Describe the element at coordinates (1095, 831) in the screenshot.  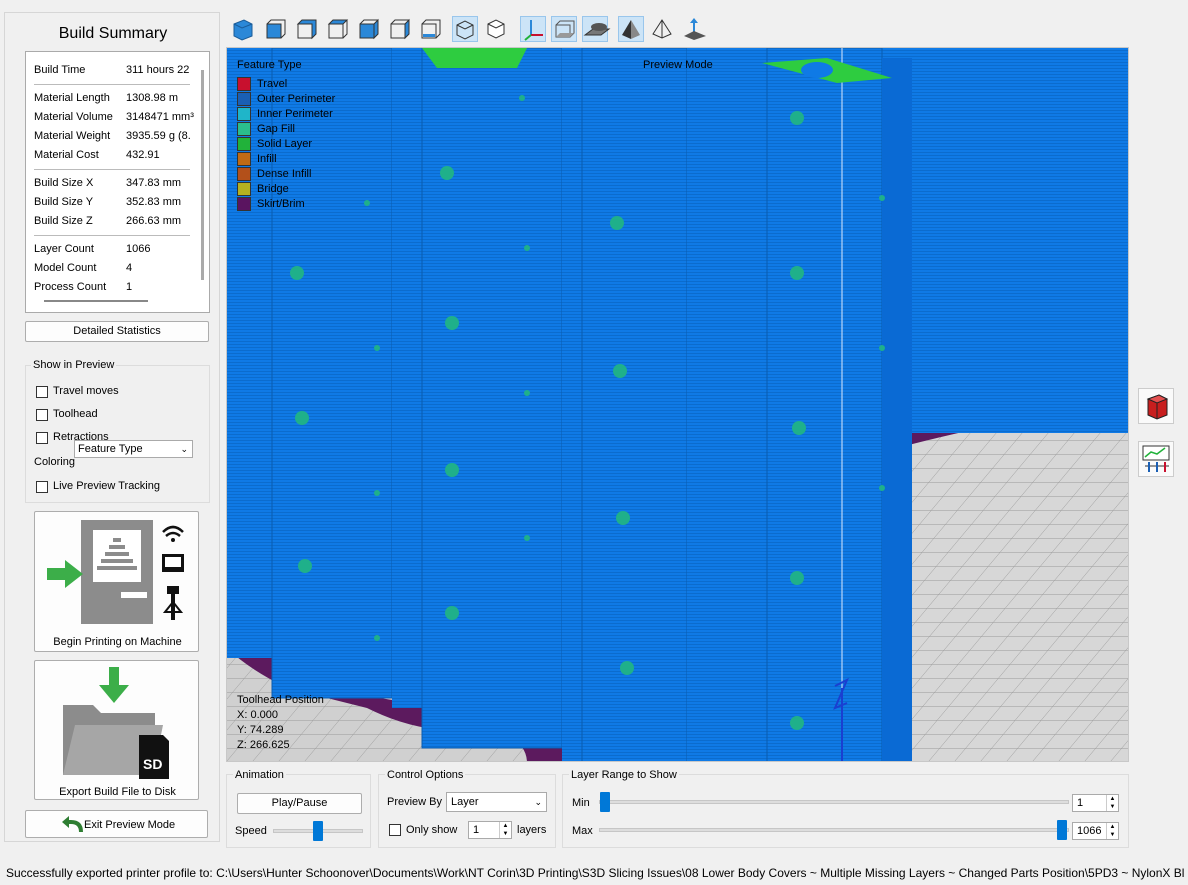
I see `max-layer-spinner: 1066 ▲ ▼` at that location.